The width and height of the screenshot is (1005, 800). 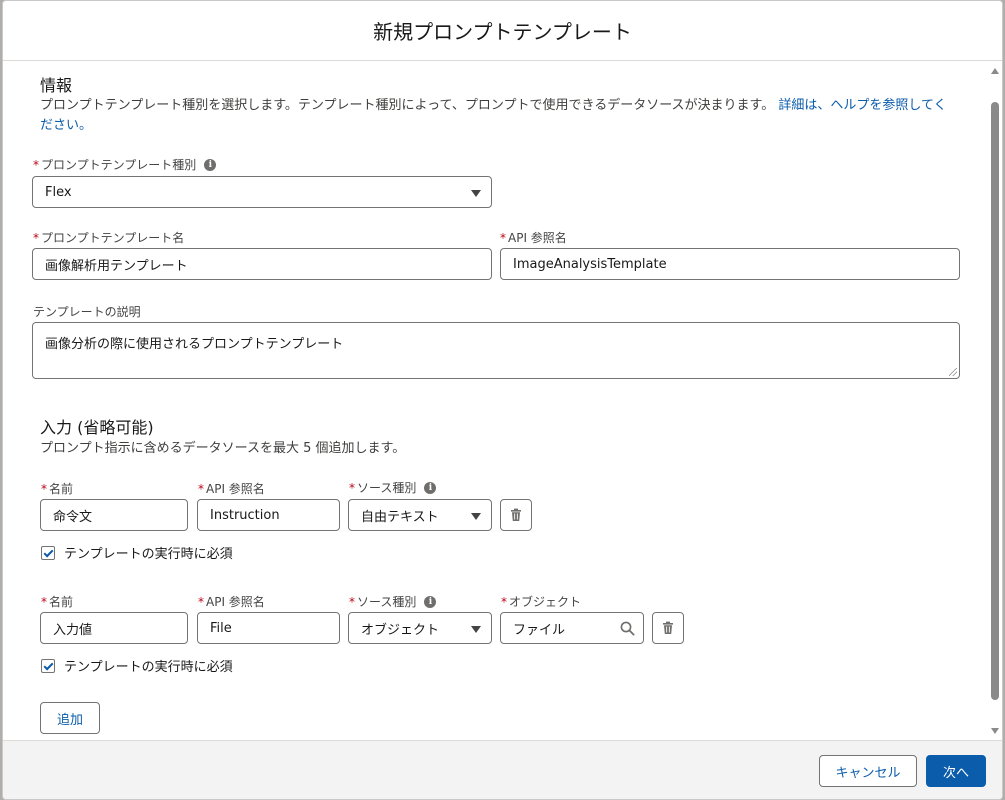 I want to click on input-1-api-name-label: * API 参照名, so click(x=231, y=488).